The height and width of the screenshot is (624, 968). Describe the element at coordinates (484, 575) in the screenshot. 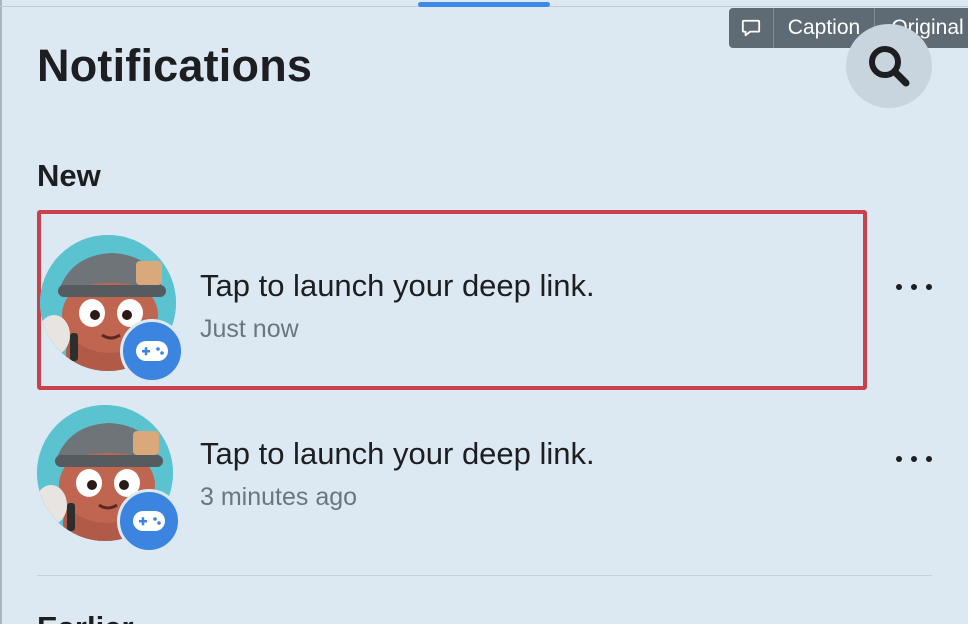

I see `section-divider` at that location.